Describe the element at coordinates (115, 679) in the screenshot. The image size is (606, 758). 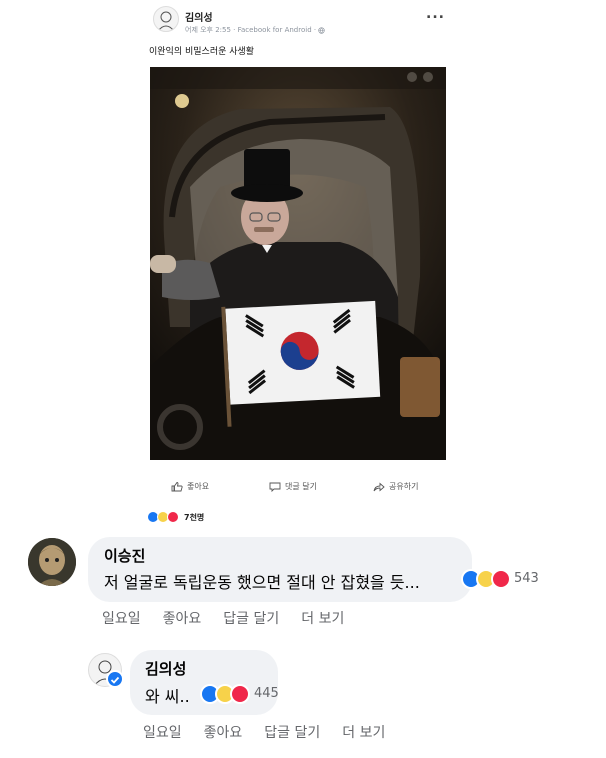
I see `verified-badge-icon` at that location.